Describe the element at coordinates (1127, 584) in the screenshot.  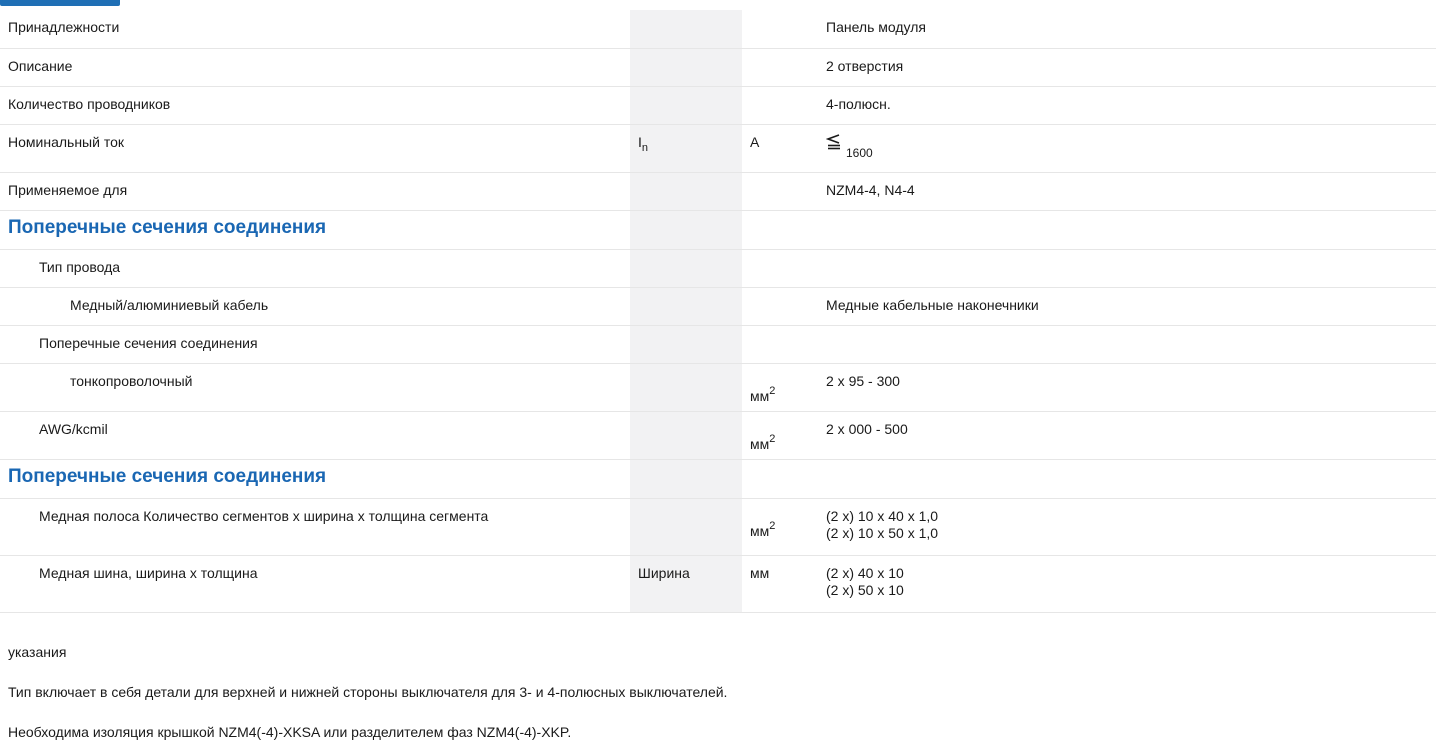
I see `row-value: (2 x) 40 x 10 (2 x) 50 x 10` at that location.